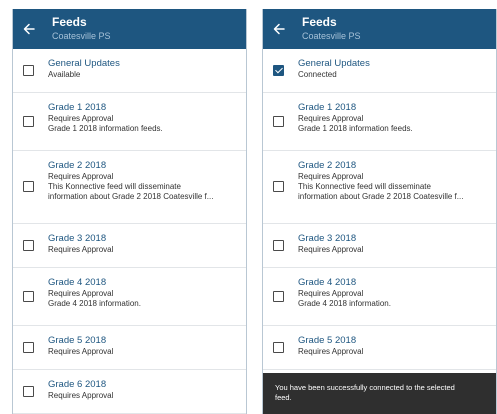 Image resolution: width=497 pixels, height=414 pixels. I want to click on feed-status: Connected, so click(317, 74).